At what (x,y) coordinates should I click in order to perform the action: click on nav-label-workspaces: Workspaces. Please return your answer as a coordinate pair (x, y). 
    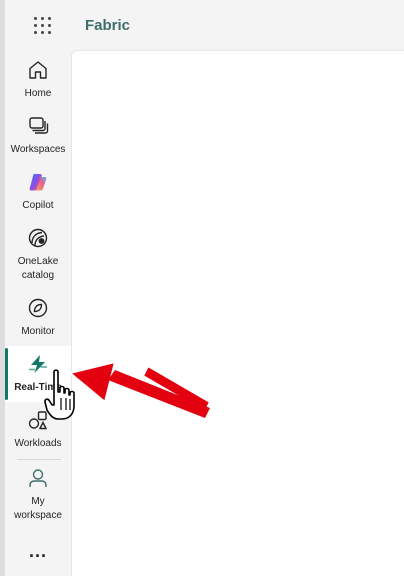
    Looking at the image, I should click on (38, 149).